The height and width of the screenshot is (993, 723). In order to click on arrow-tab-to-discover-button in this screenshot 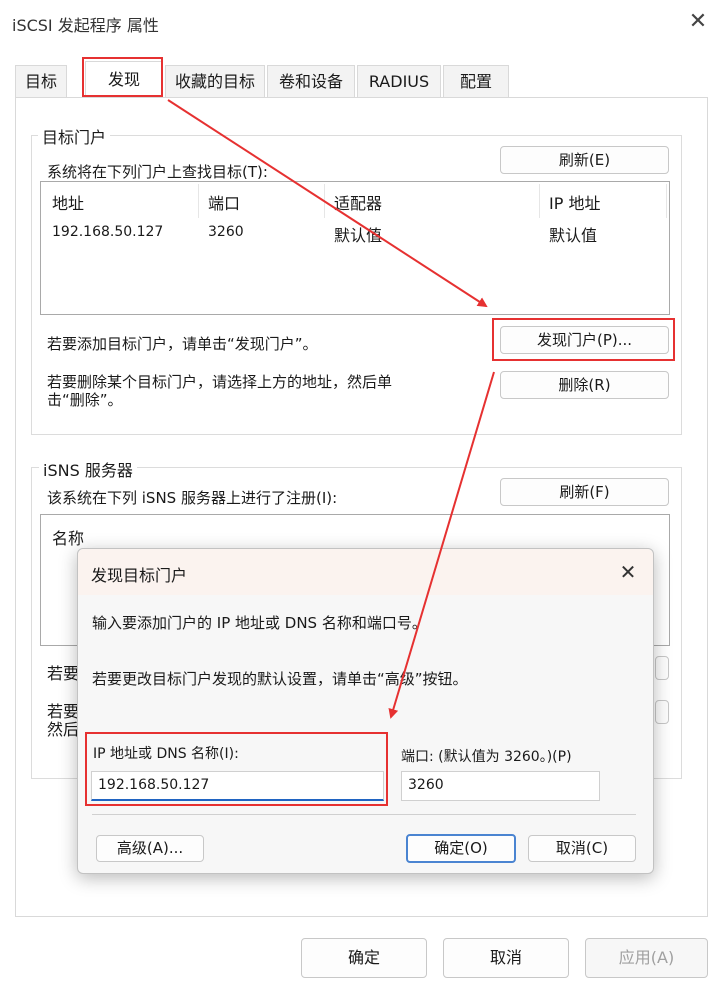, I will do `click(327, 203)`.